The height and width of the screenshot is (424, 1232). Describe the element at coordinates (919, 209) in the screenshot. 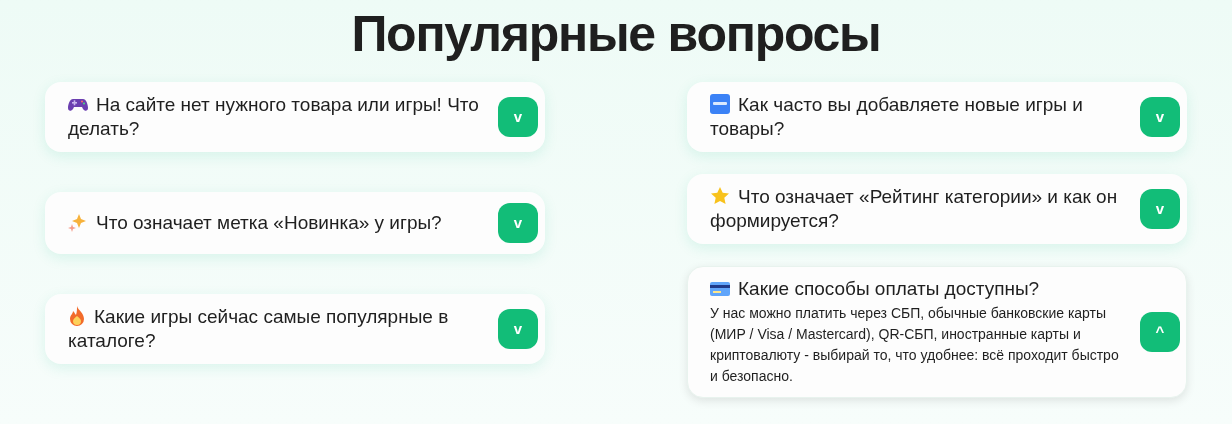

I see `faq-question: Что означает «Рейтинг категории» и как он формируется?` at that location.